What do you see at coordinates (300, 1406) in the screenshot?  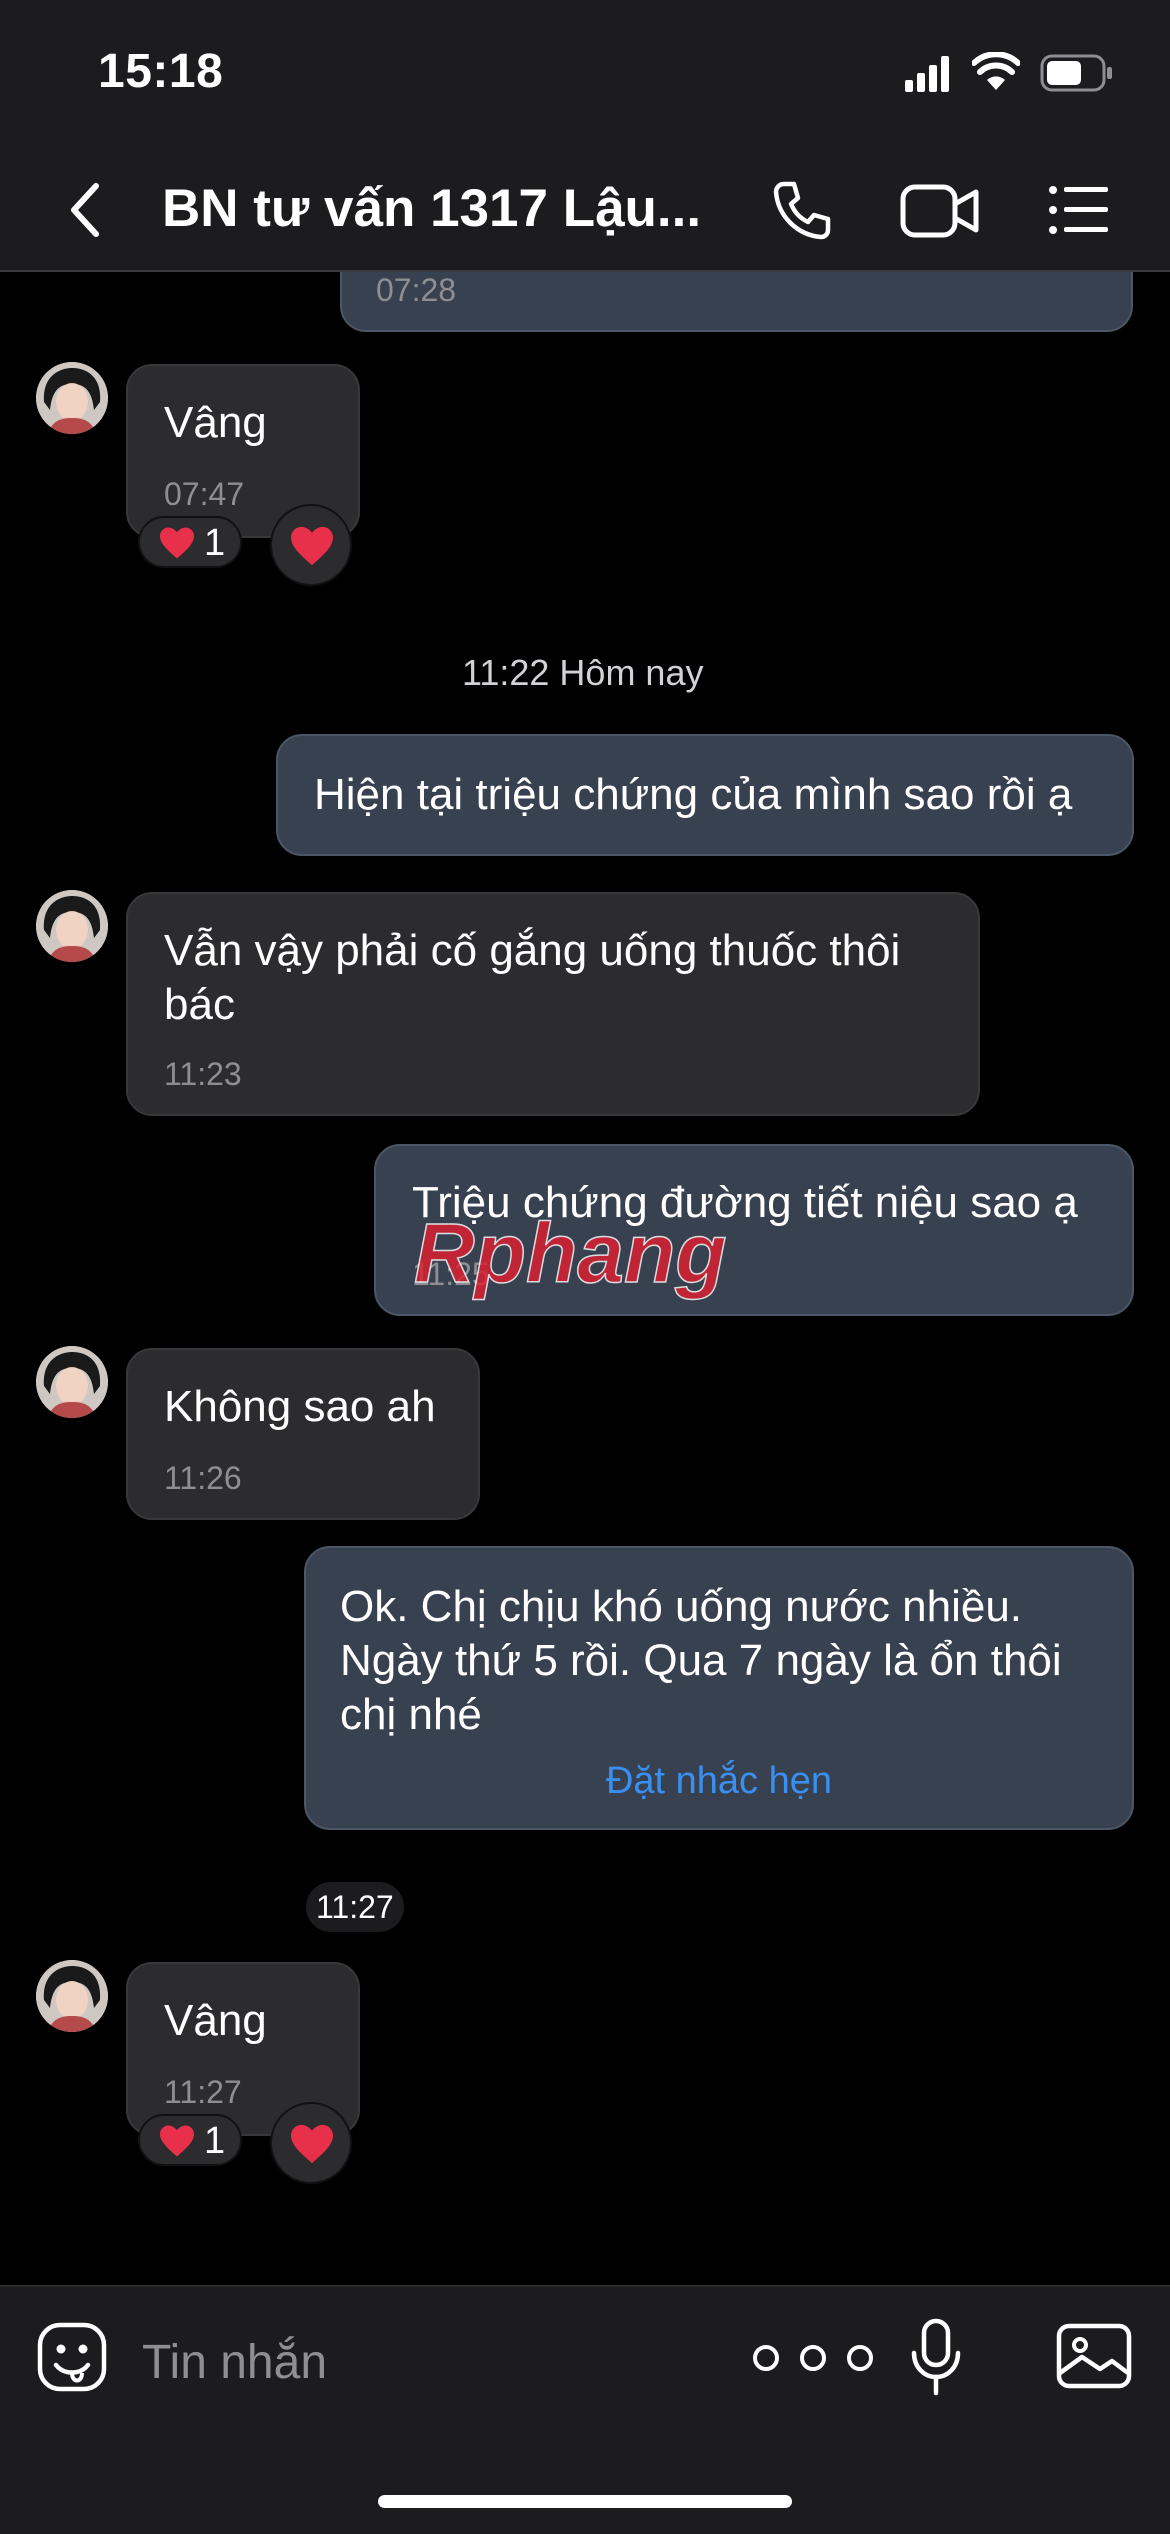 I see `message-text: Không sao ah` at bounding box center [300, 1406].